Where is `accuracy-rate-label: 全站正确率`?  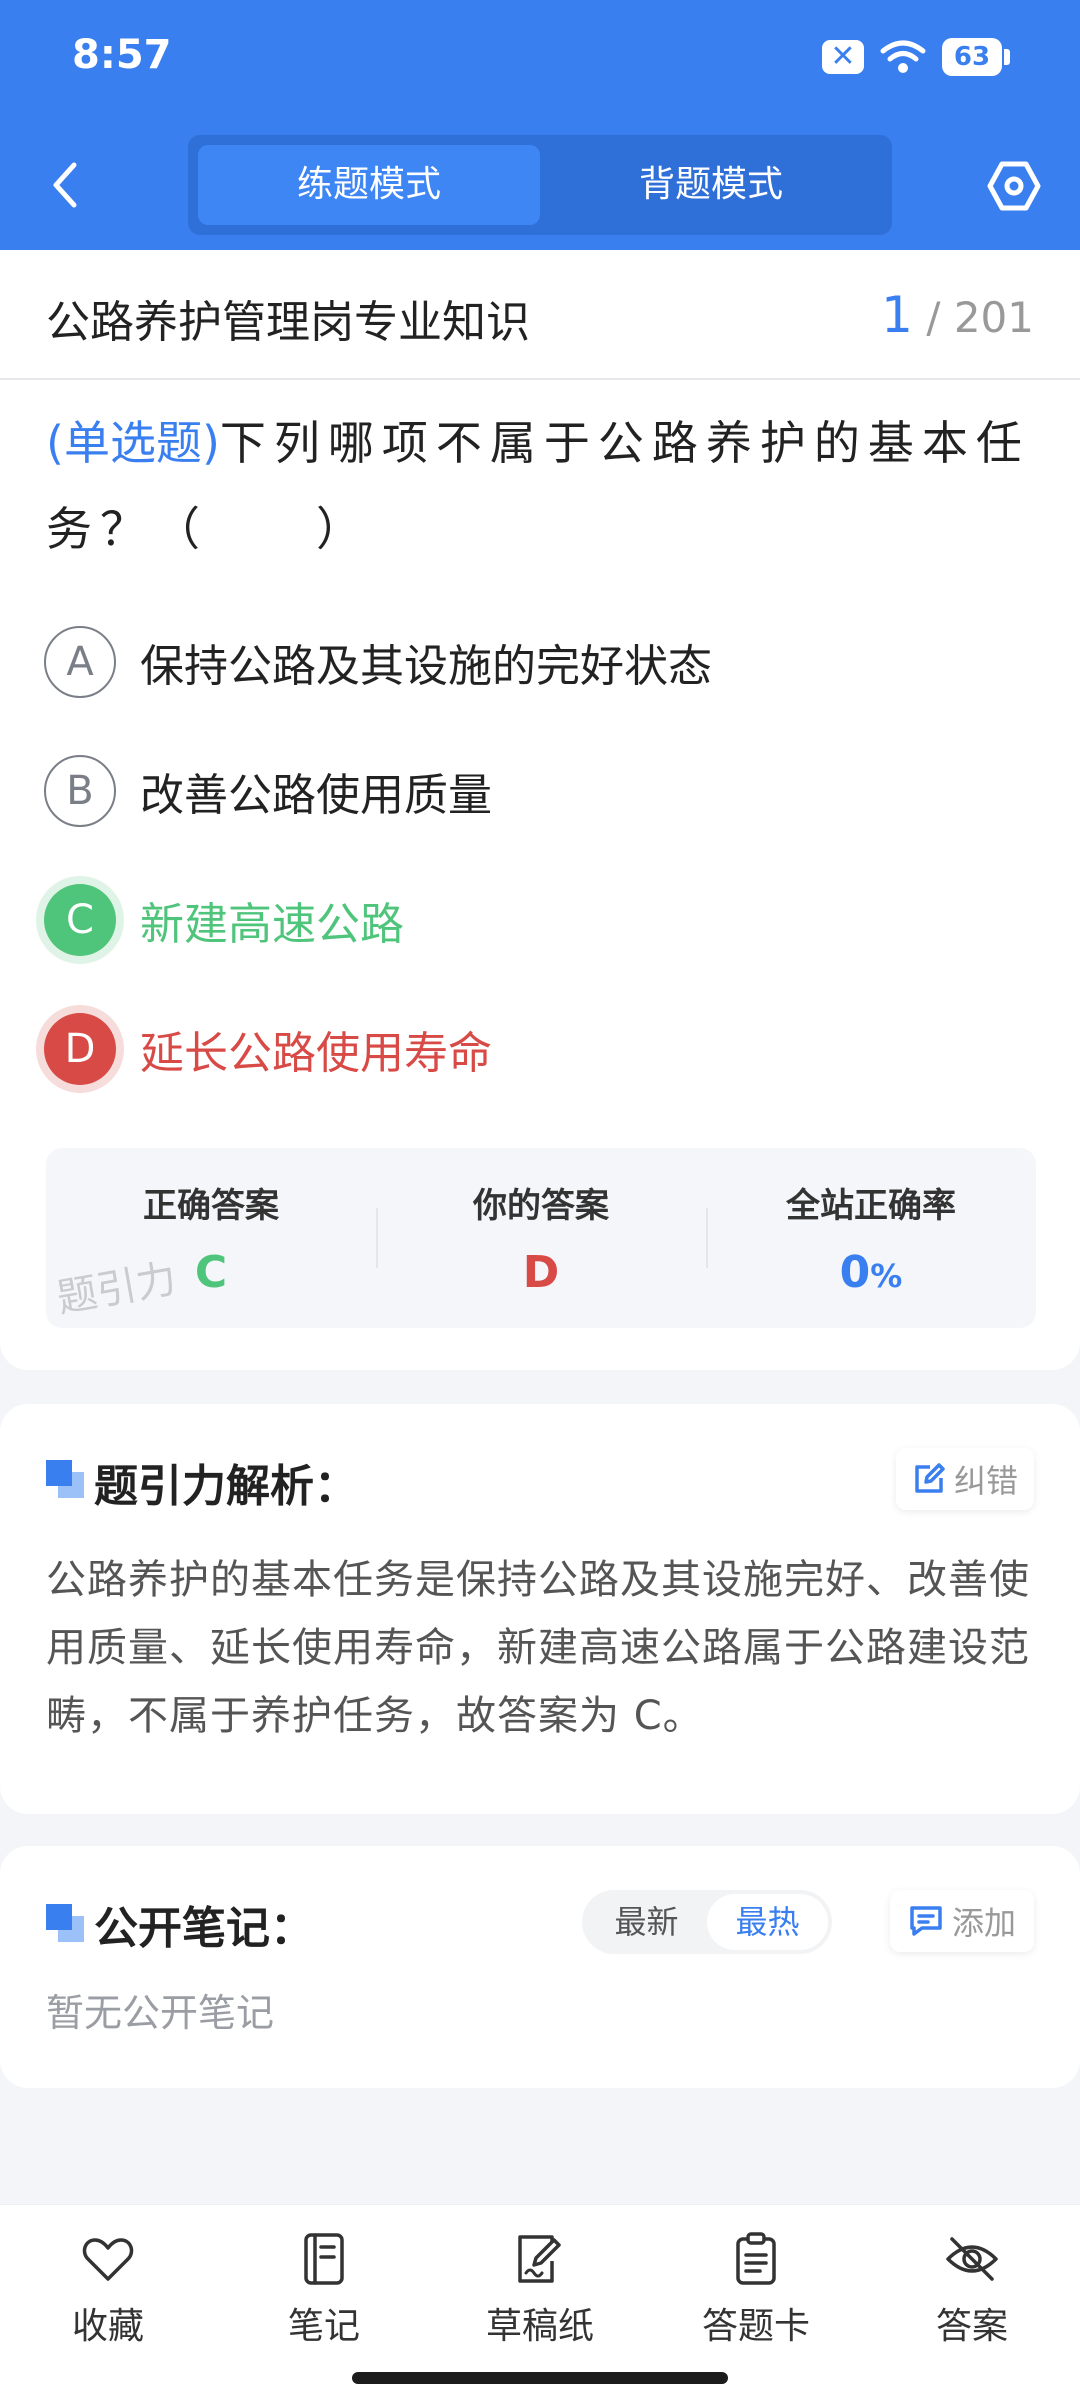 accuracy-rate-label: 全站正确率 is located at coordinates (871, 1206).